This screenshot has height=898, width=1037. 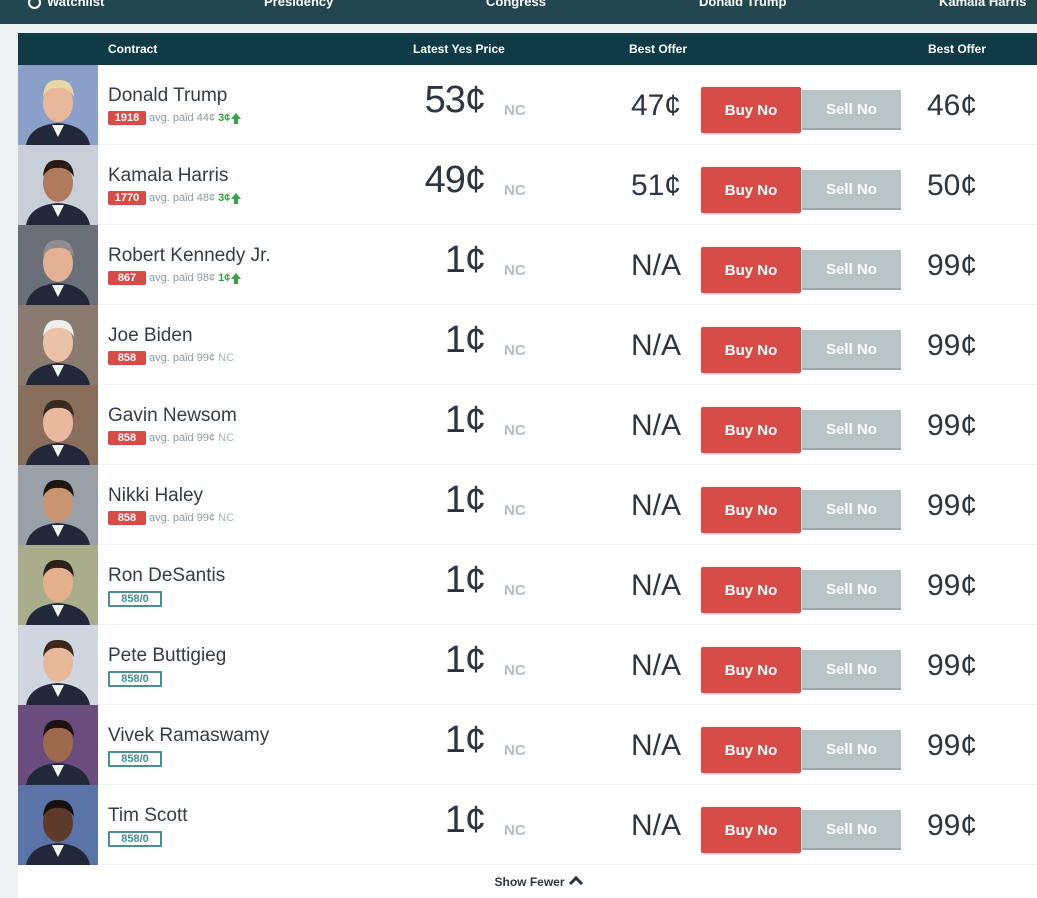 What do you see at coordinates (575, 883) in the screenshot?
I see `chevron-up-icon` at bounding box center [575, 883].